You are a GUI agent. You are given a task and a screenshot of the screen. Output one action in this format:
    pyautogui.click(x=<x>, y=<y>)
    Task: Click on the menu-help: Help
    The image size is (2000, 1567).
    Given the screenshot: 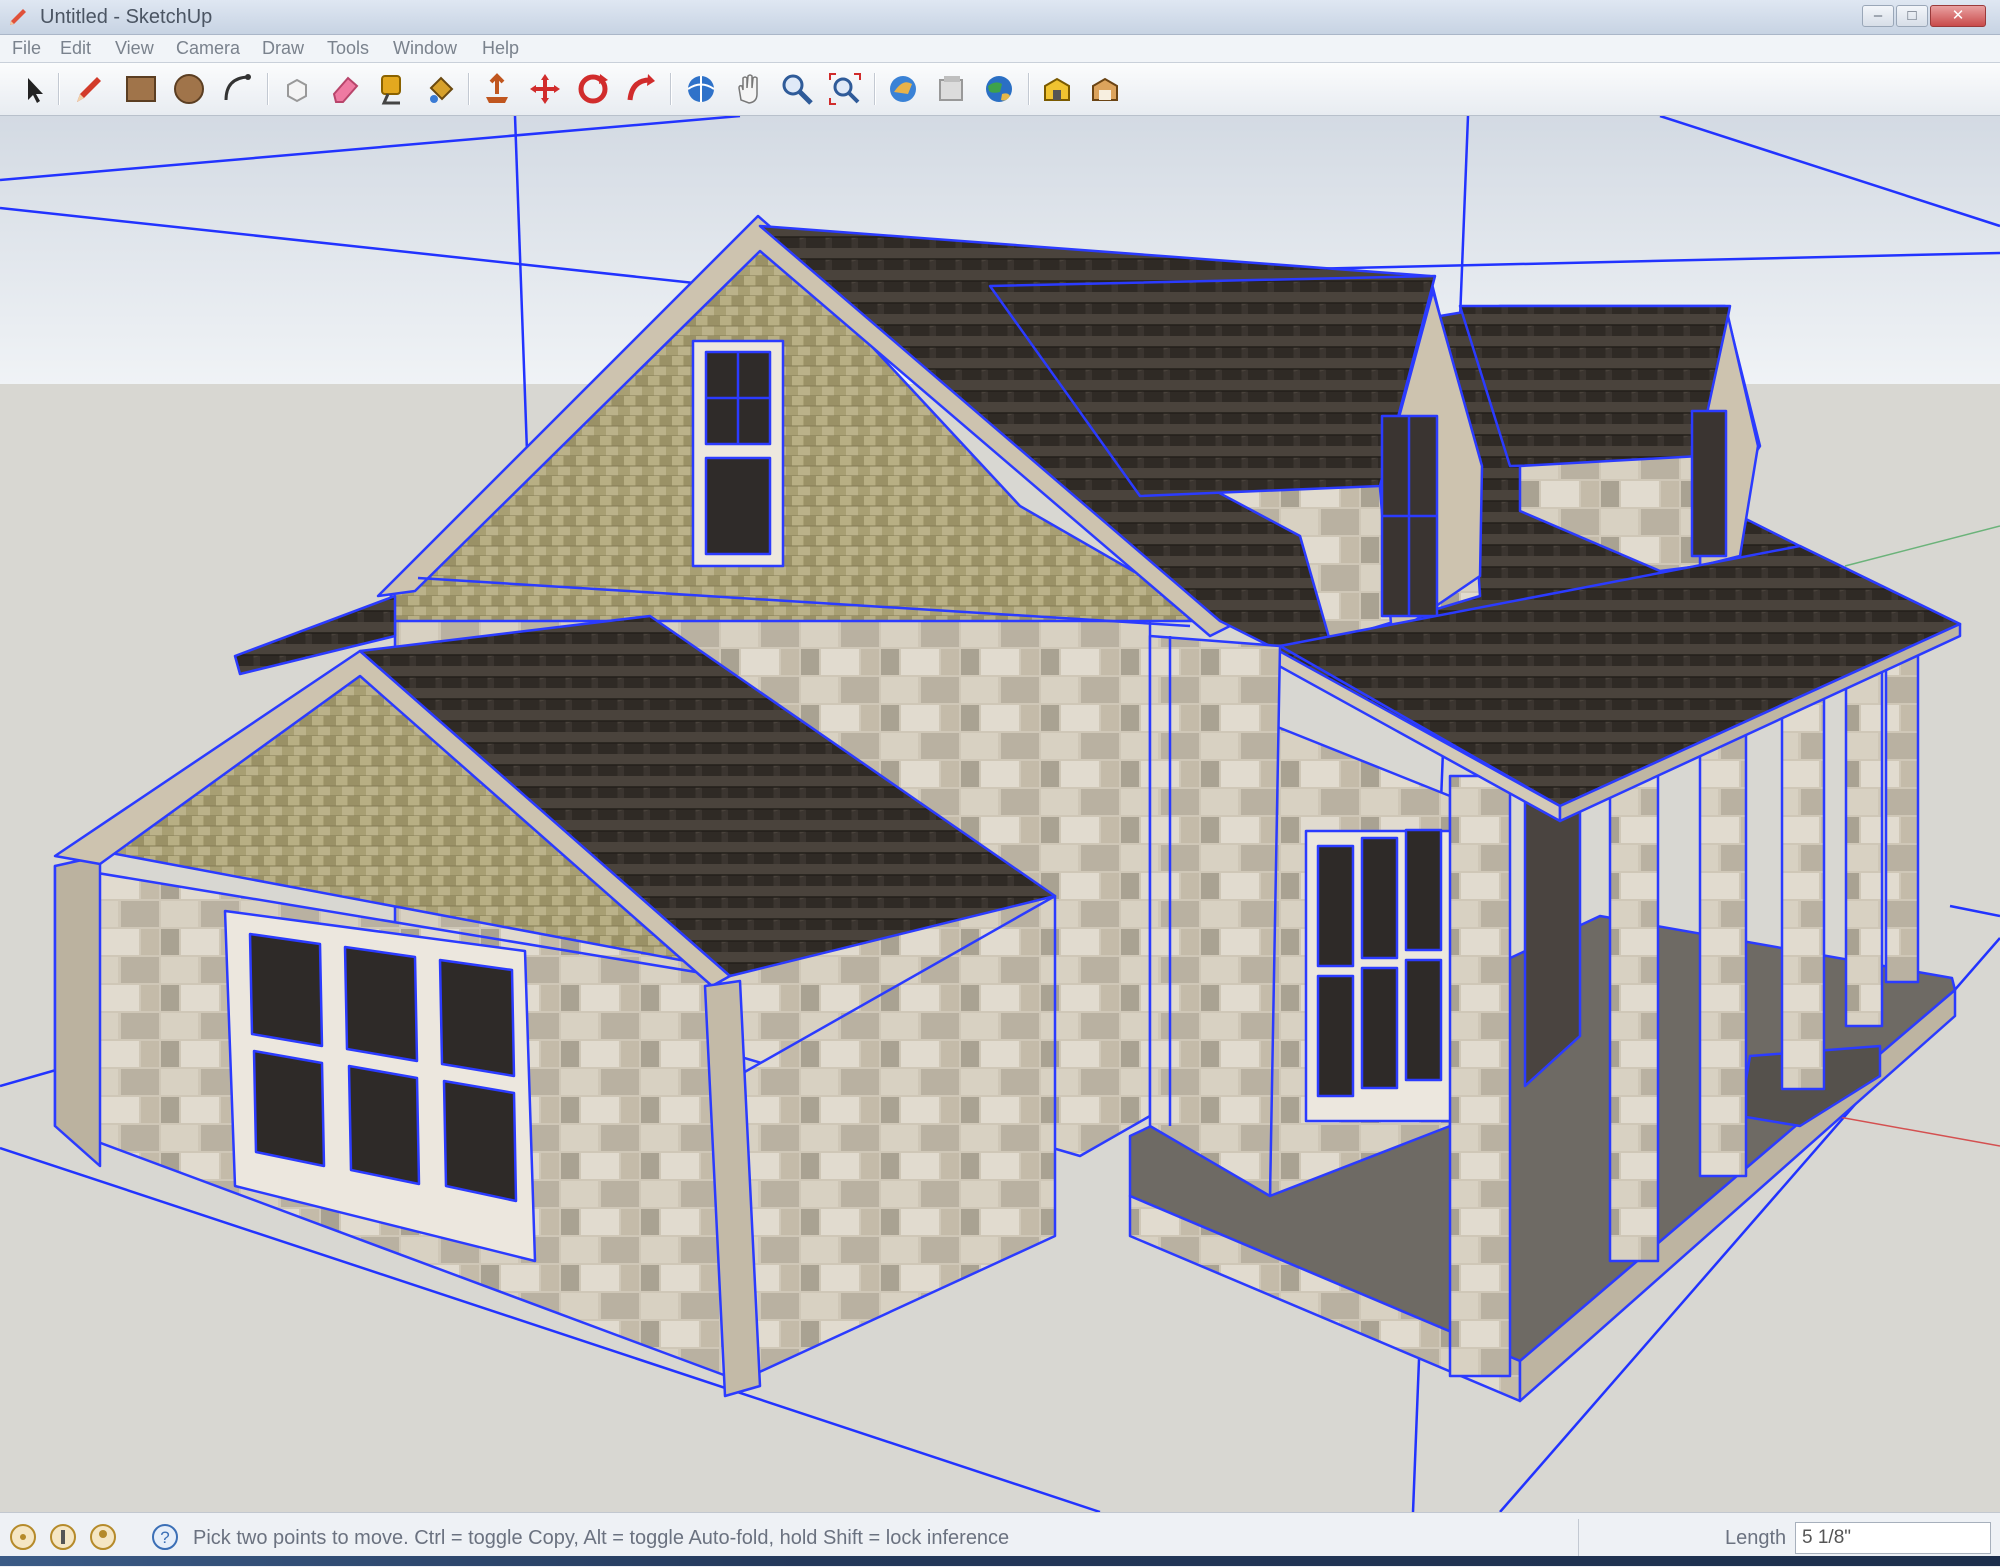 What is the action you would take?
    pyautogui.click(x=500, y=48)
    